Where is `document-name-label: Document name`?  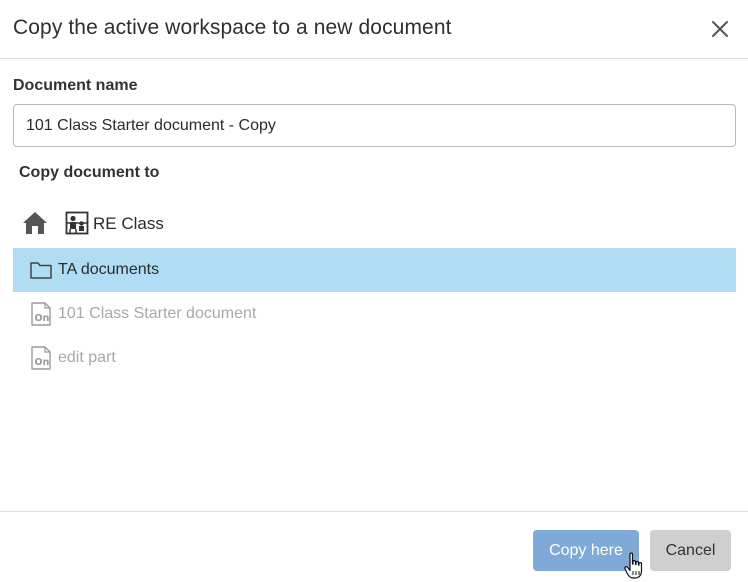
document-name-label: Document name is located at coordinates (75, 85).